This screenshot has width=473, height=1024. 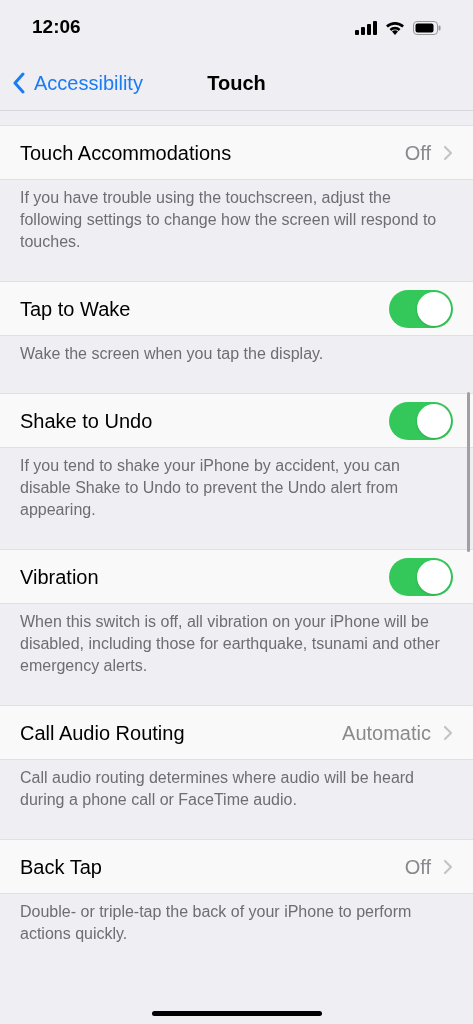 I want to click on row-label: Vibration, so click(x=60, y=577).